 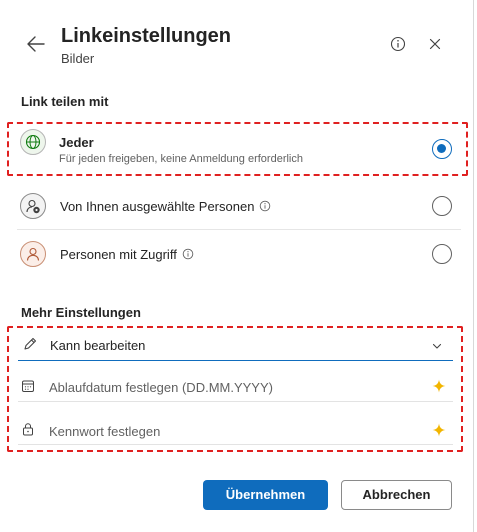 I want to click on expiry-date-field: Ablaufdatum festlegen (DD.MM.YYYY), so click(x=235, y=387).